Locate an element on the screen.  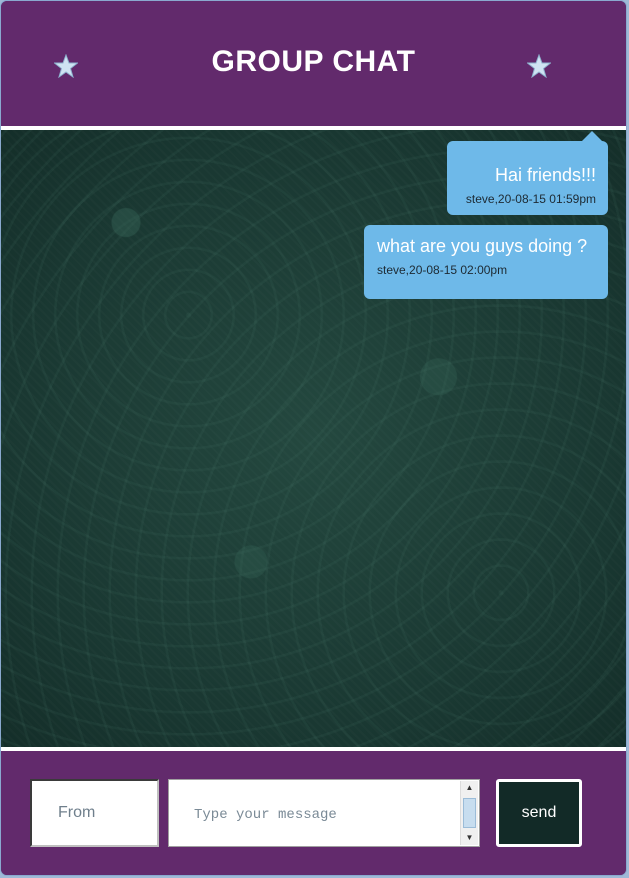
message-text: Hai friends!!! is located at coordinates (545, 175).